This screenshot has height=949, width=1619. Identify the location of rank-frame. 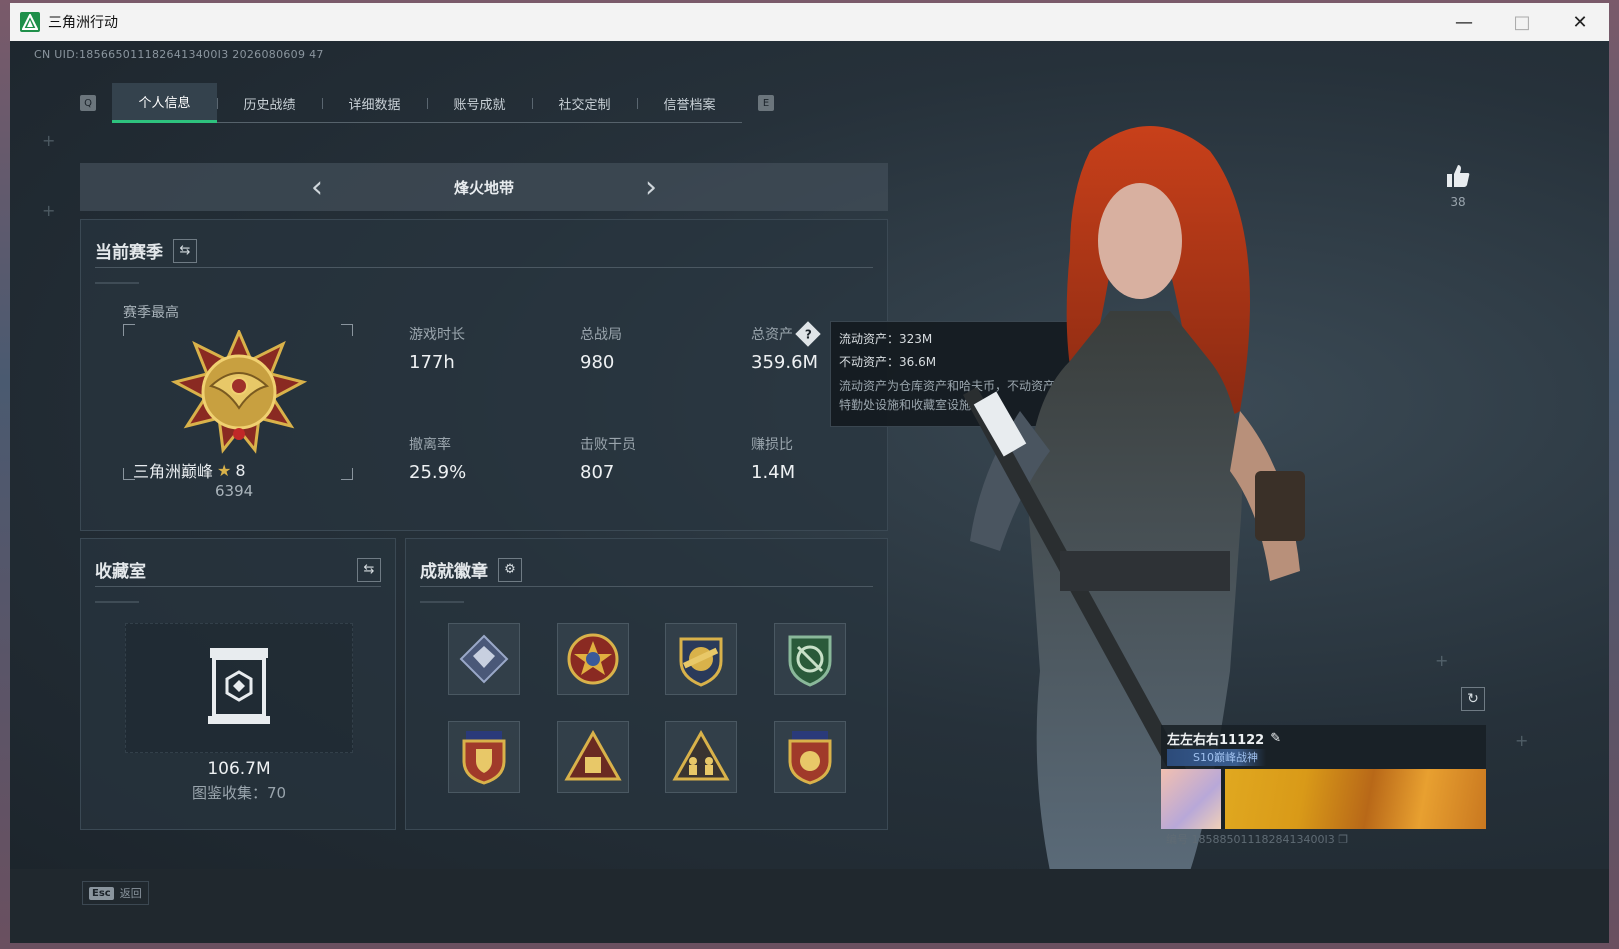
(238, 402).